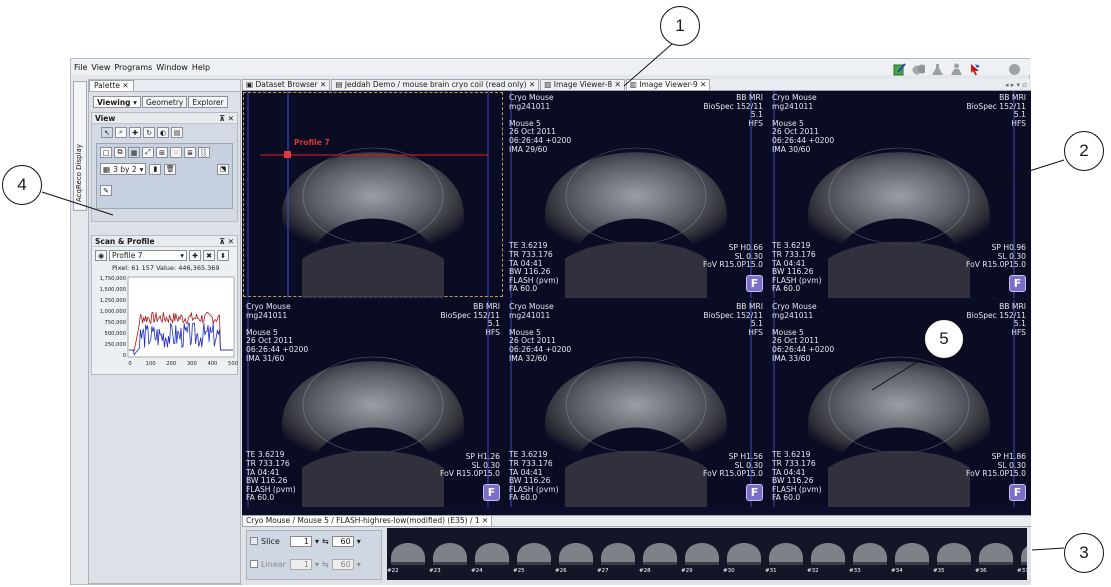  Describe the element at coordinates (77, 203) in the screenshot. I see `callout-4-line` at that location.